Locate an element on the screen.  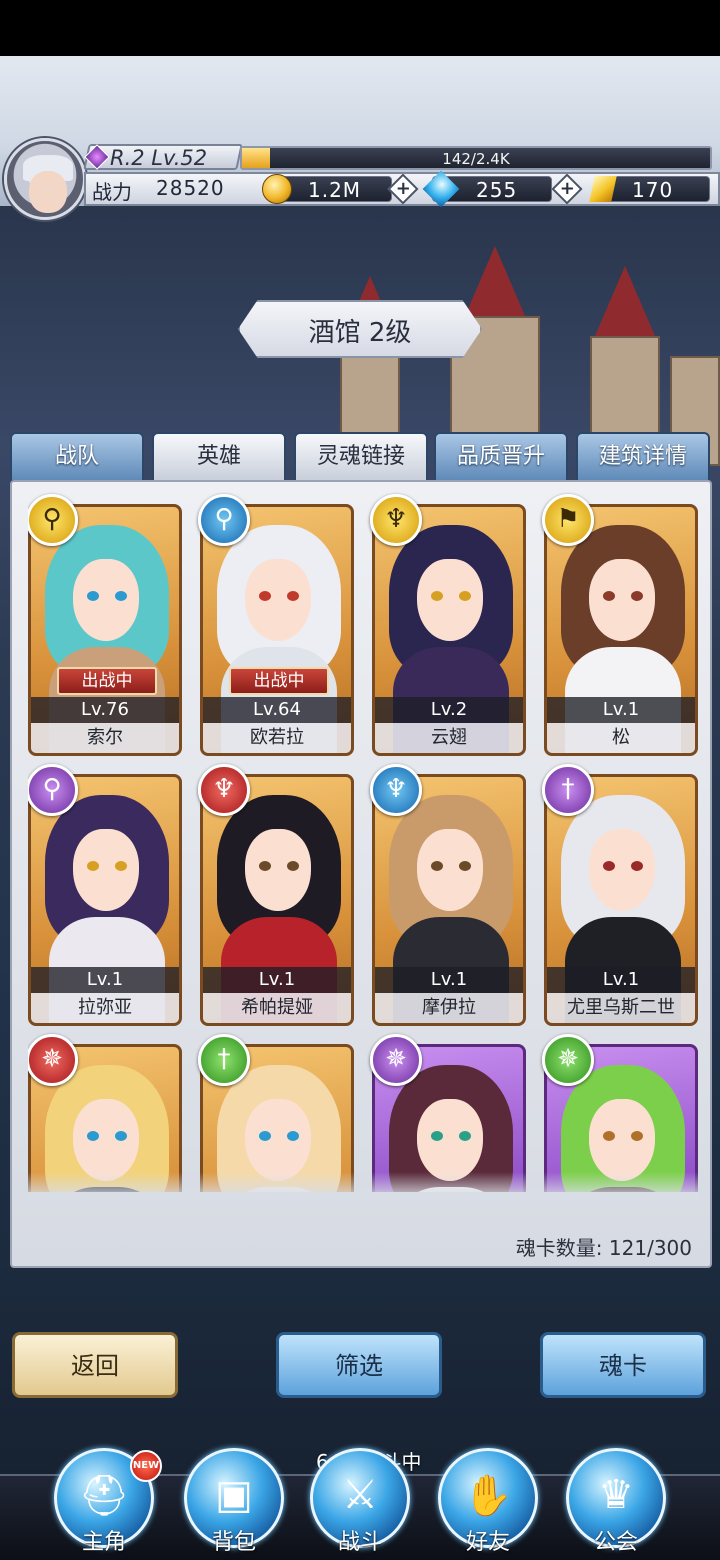
handshake-icon: ✋ is located at coordinates (488, 1496).